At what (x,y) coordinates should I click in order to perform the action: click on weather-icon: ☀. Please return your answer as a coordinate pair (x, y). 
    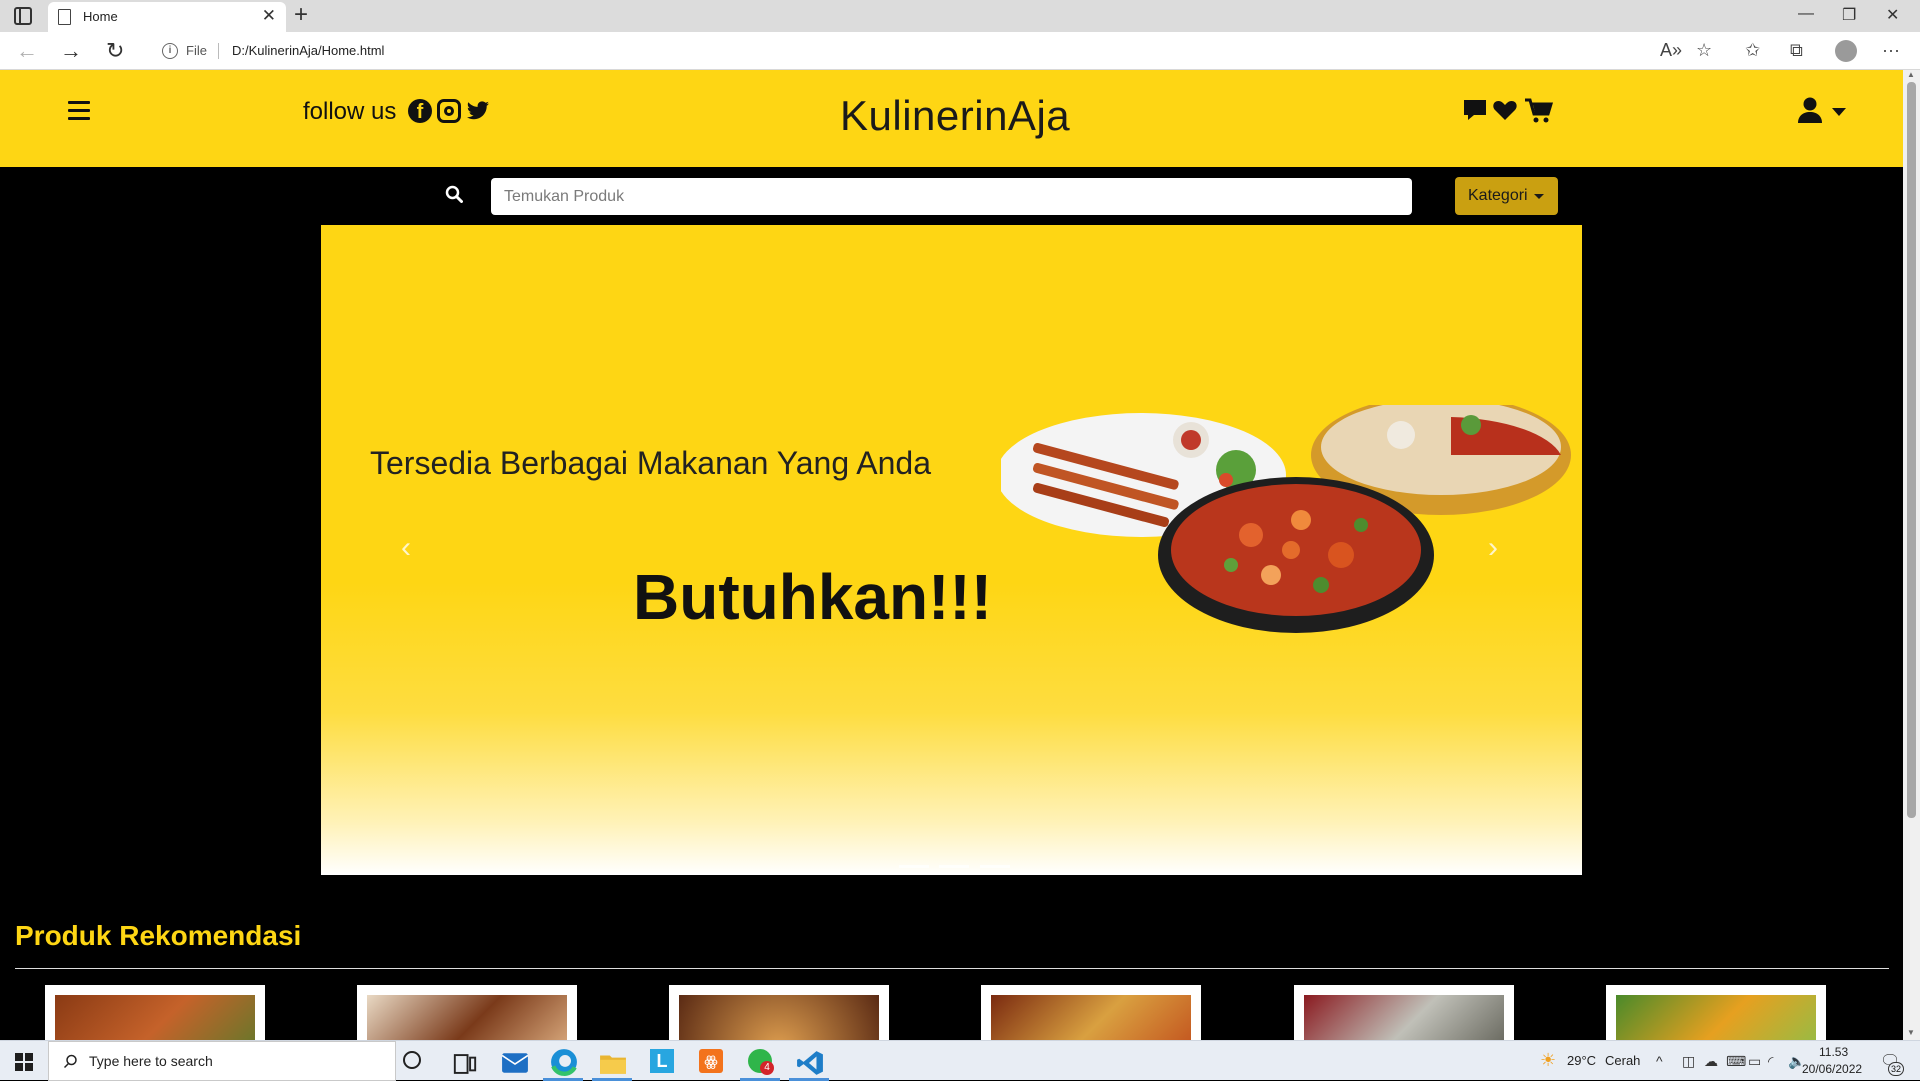
    Looking at the image, I should click on (1548, 1060).